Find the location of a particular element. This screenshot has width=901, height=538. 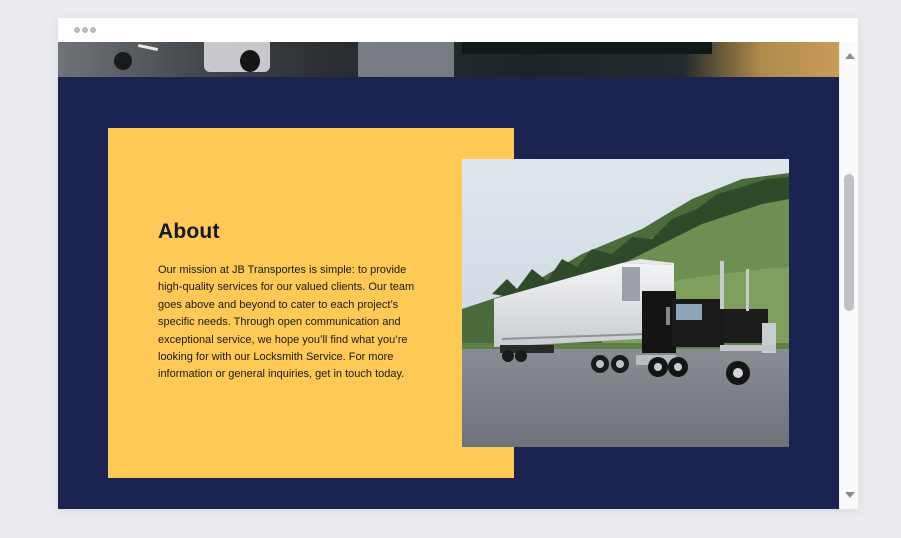

window-titlebar is located at coordinates (458, 30).